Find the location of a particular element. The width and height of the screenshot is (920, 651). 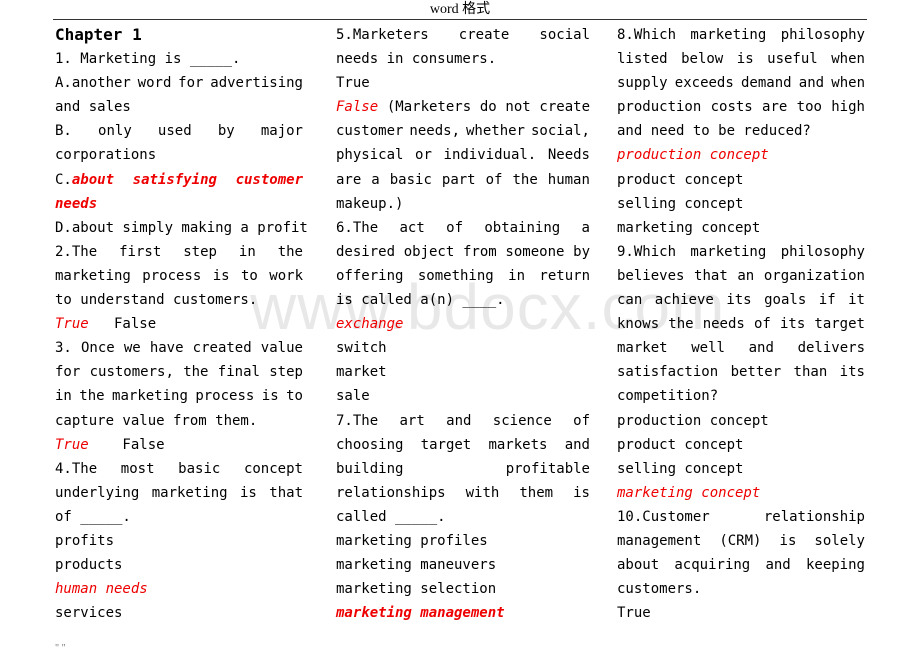

line-text: market is located at coordinates (361, 372).